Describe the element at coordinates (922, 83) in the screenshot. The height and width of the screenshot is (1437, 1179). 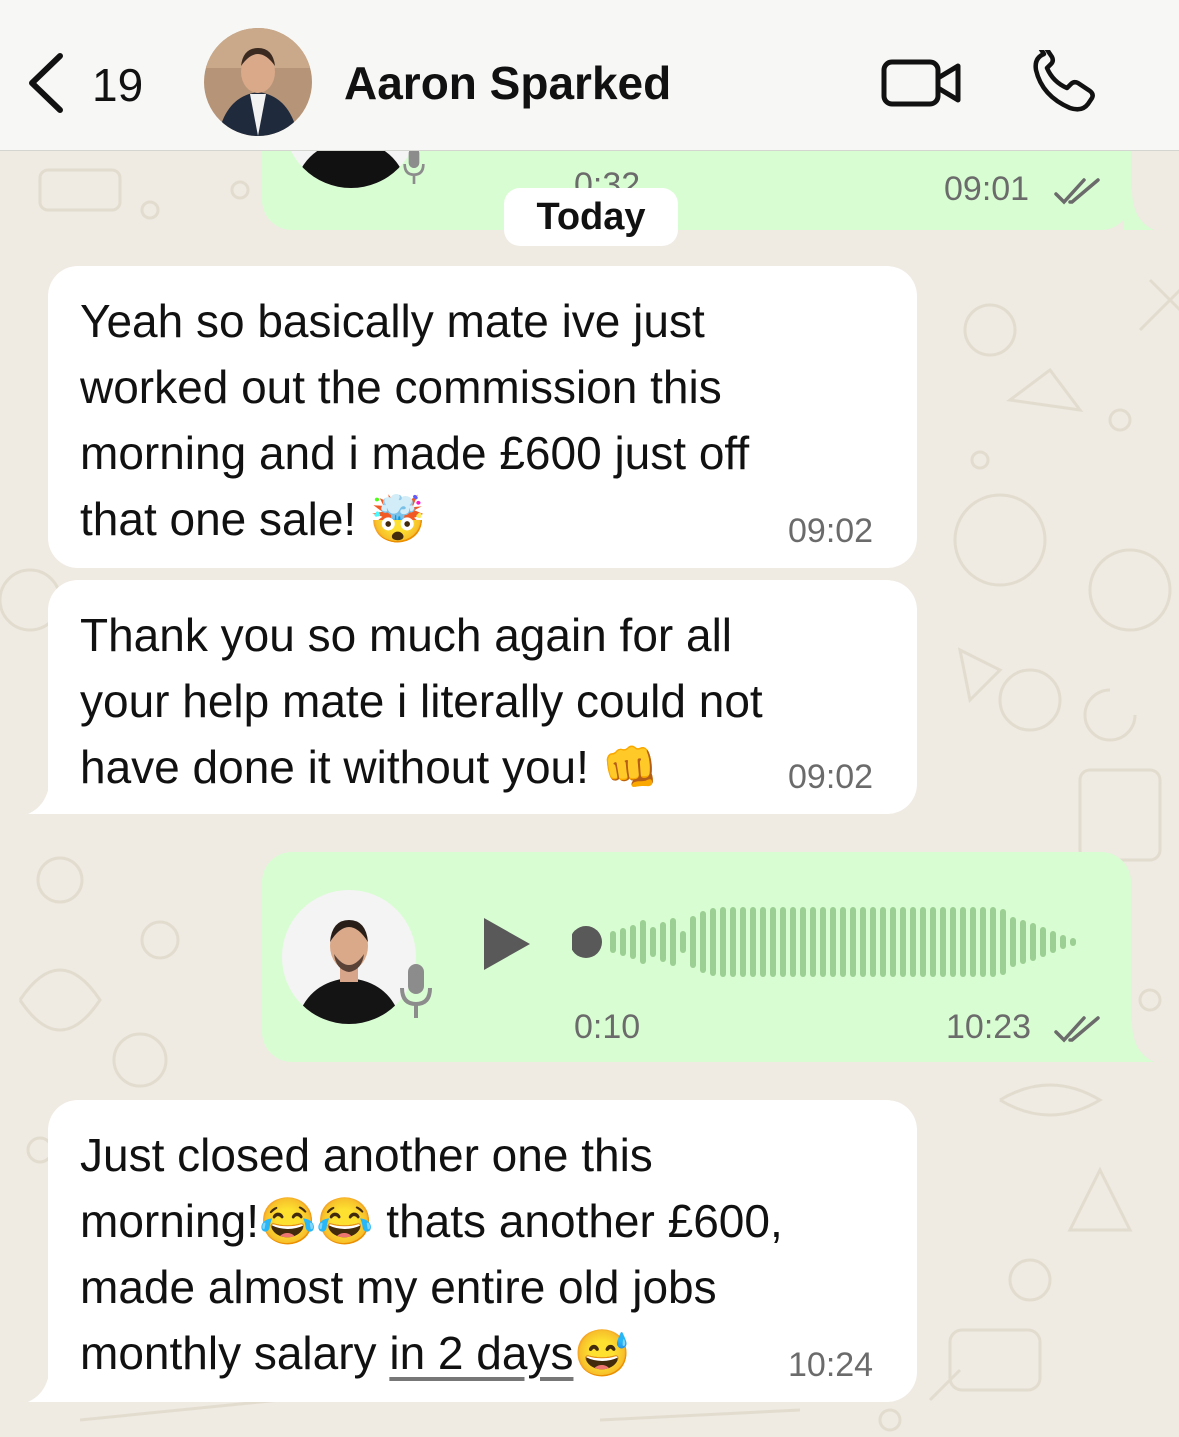
I see `video-call-icon` at that location.